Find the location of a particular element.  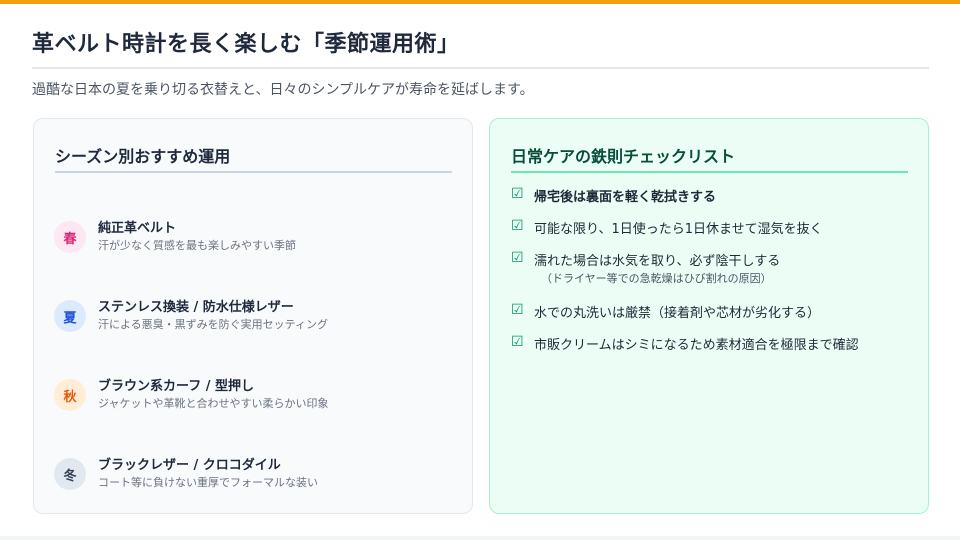

season-description: 汗による悪臭・黒ずみを防ぐ実用セッティング is located at coordinates (213, 324).